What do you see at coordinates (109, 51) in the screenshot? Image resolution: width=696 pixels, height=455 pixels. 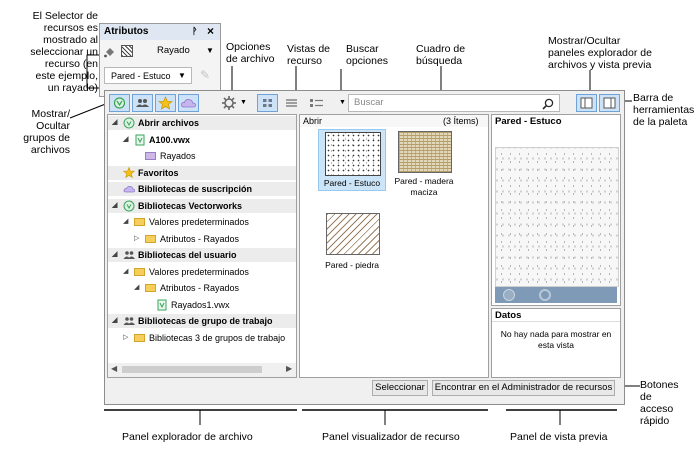 I see `paint-bucket-icon` at bounding box center [109, 51].